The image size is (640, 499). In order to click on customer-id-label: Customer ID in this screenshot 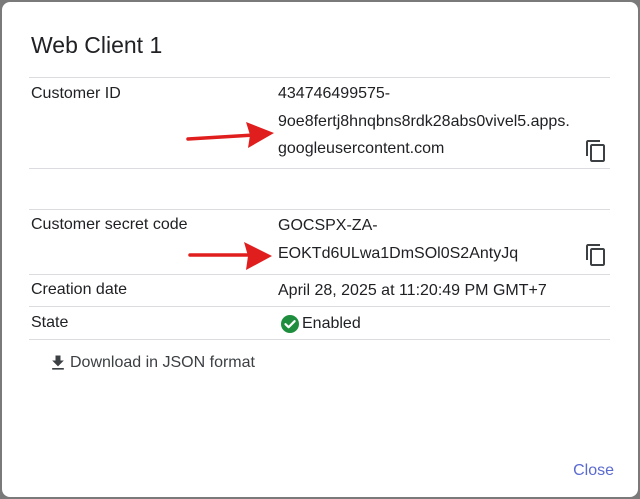, I will do `click(76, 93)`.